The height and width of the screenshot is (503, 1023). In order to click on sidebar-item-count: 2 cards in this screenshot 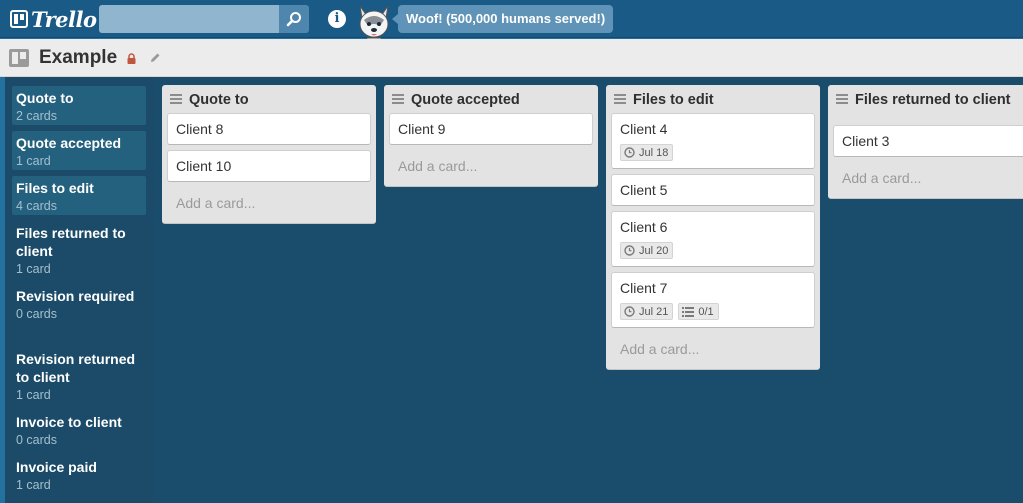, I will do `click(36, 116)`.